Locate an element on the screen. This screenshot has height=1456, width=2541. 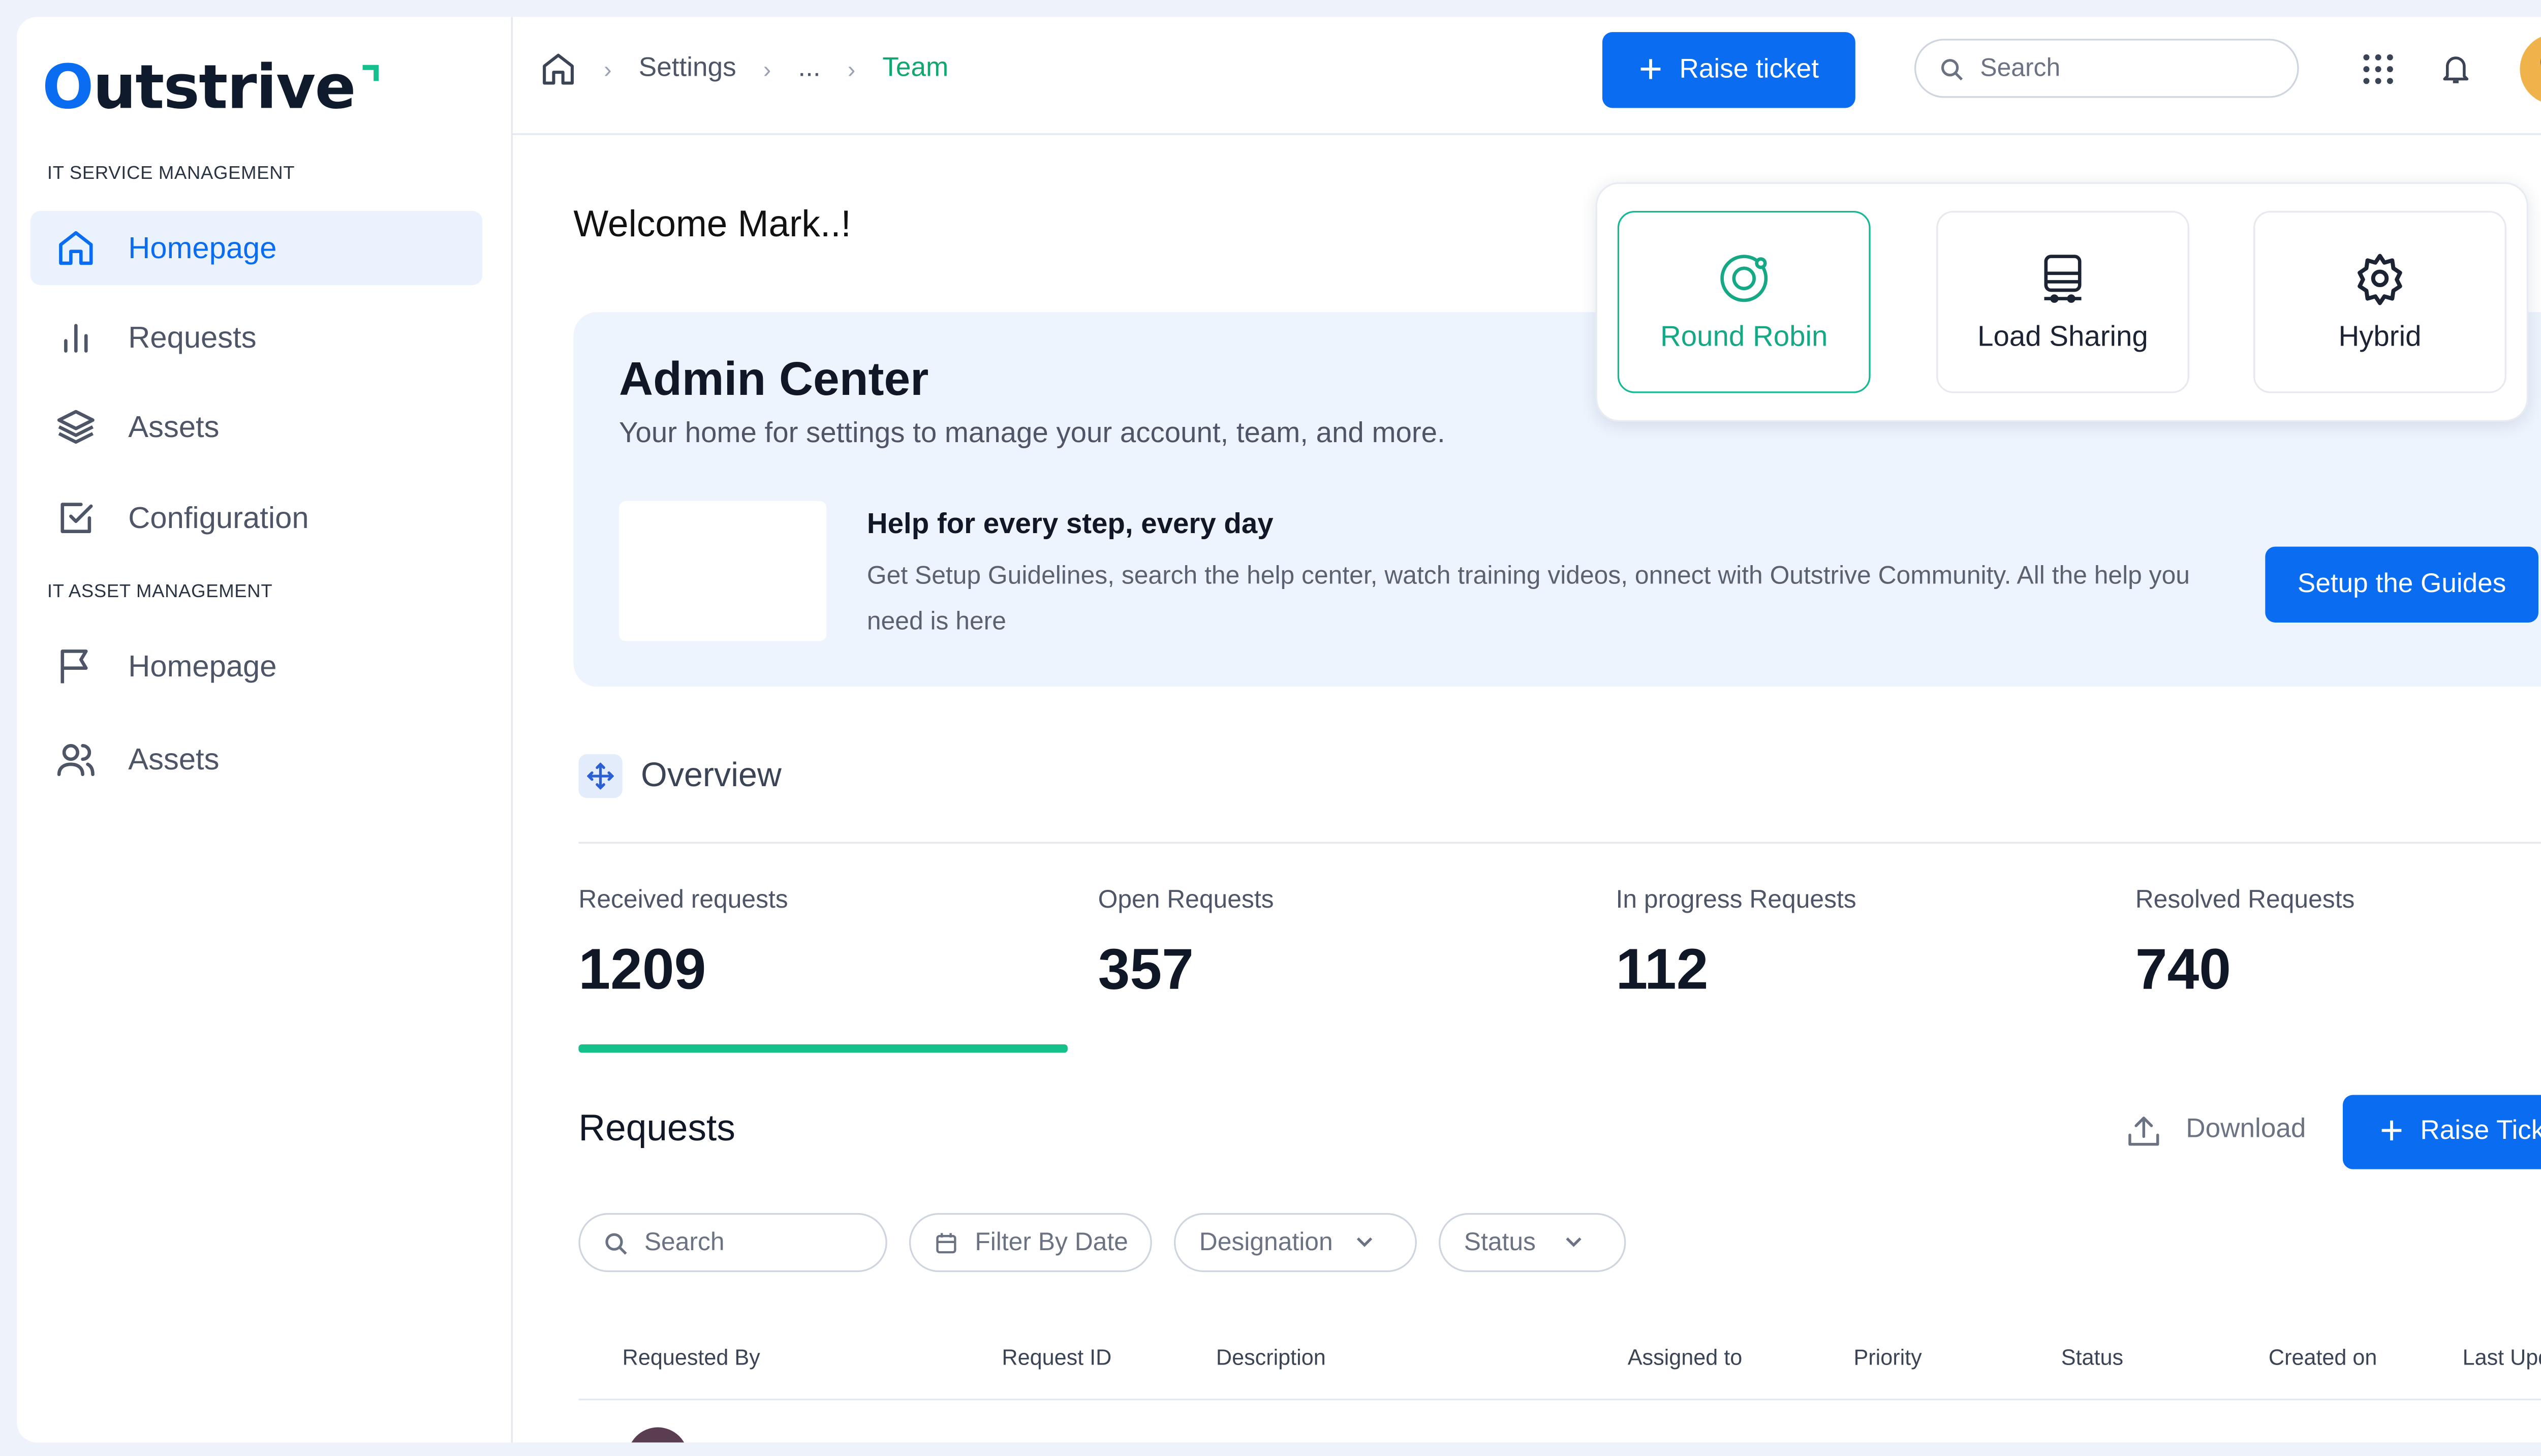
upload-icon is located at coordinates (2143, 1131).